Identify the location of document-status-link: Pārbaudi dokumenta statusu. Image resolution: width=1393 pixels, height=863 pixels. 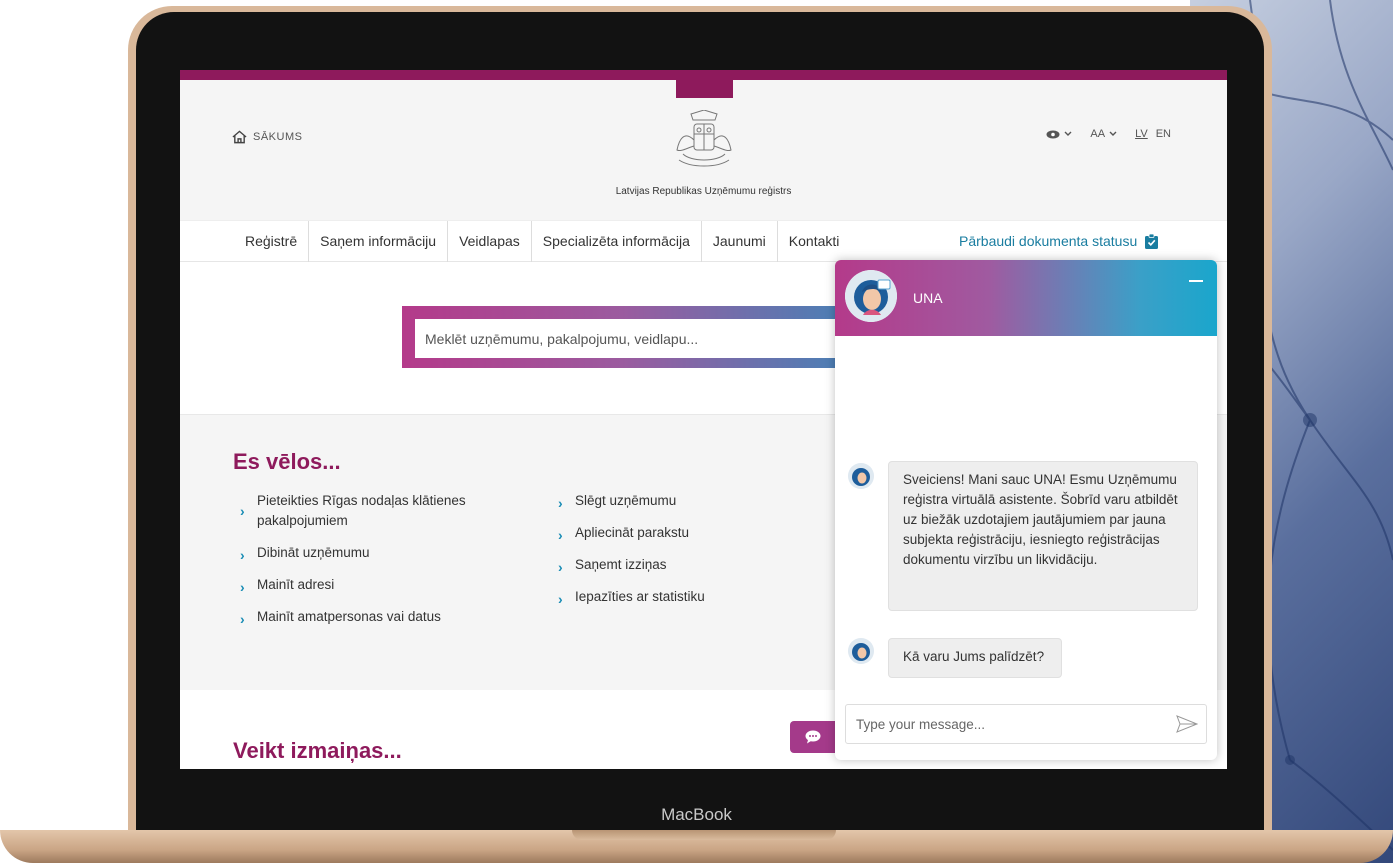
(1059, 241).